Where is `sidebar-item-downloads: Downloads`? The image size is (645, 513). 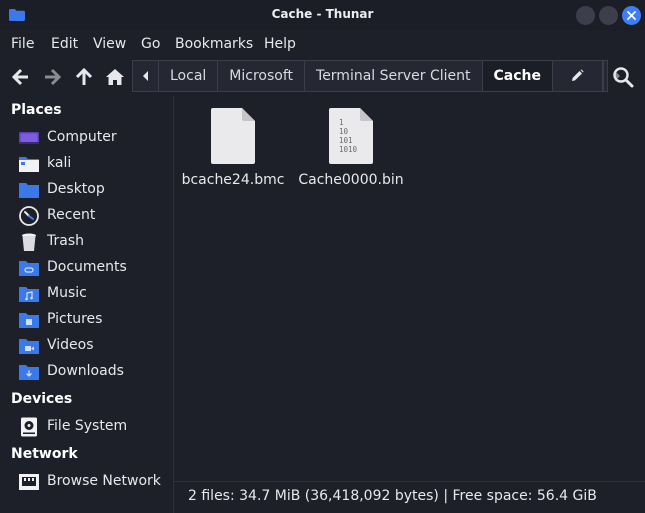 sidebar-item-downloads: Downloads is located at coordinates (94, 372).